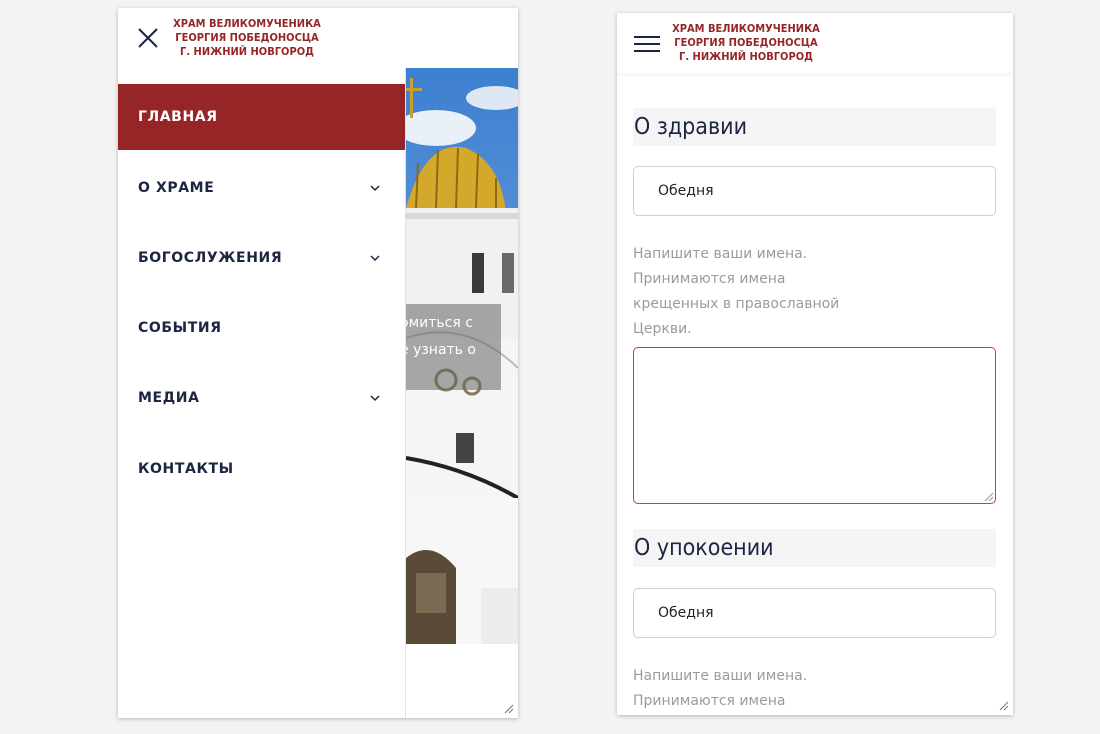 The height and width of the screenshot is (734, 1100). Describe the element at coordinates (261, 469) in the screenshot. I see `menu-item-contacts: КОНТАКТЫ` at that location.